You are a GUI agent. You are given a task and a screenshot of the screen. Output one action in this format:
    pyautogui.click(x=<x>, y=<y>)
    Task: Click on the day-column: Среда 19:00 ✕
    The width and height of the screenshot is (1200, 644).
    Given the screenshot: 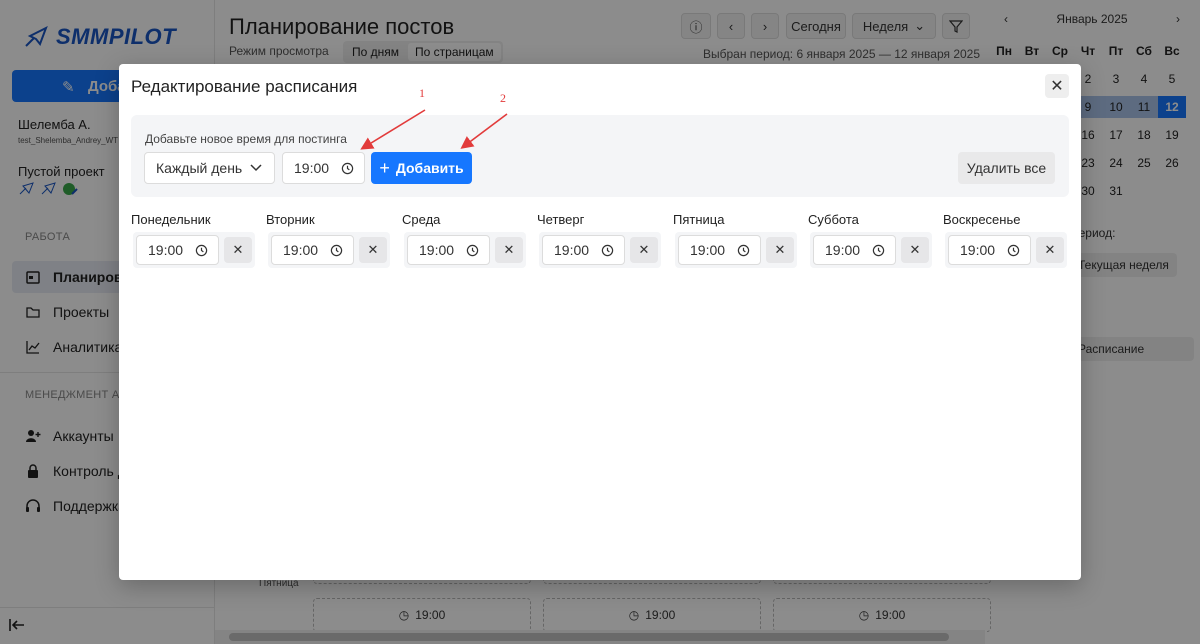 What is the action you would take?
    pyautogui.click(x=464, y=240)
    